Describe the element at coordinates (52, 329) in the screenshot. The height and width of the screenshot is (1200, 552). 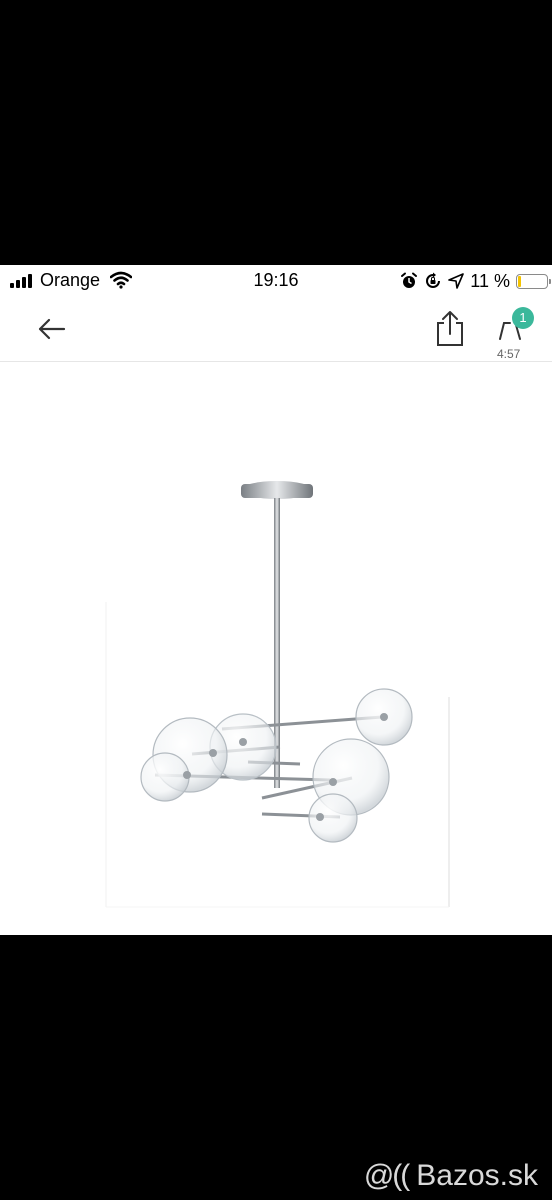
I see `back-arrow-icon` at that location.